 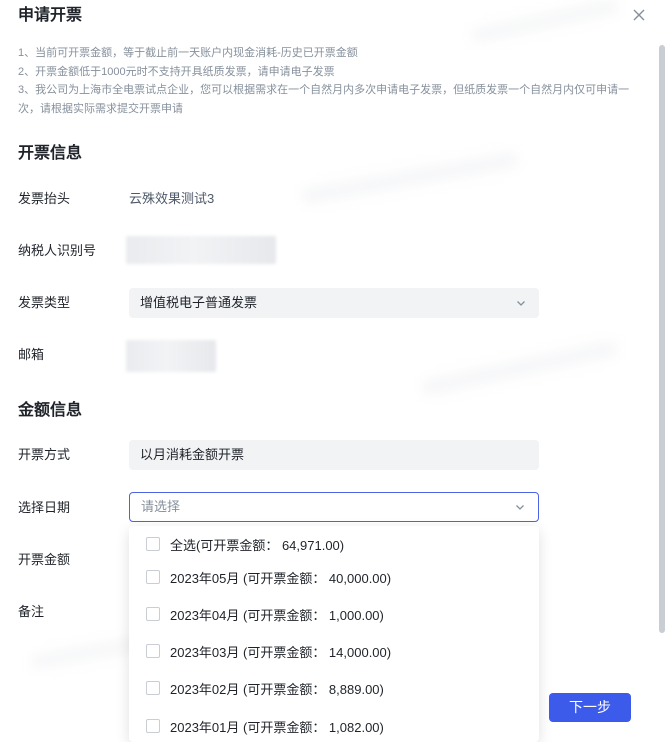 What do you see at coordinates (57, 250) in the screenshot?
I see `tax-id-label: 纳税人识别号` at bounding box center [57, 250].